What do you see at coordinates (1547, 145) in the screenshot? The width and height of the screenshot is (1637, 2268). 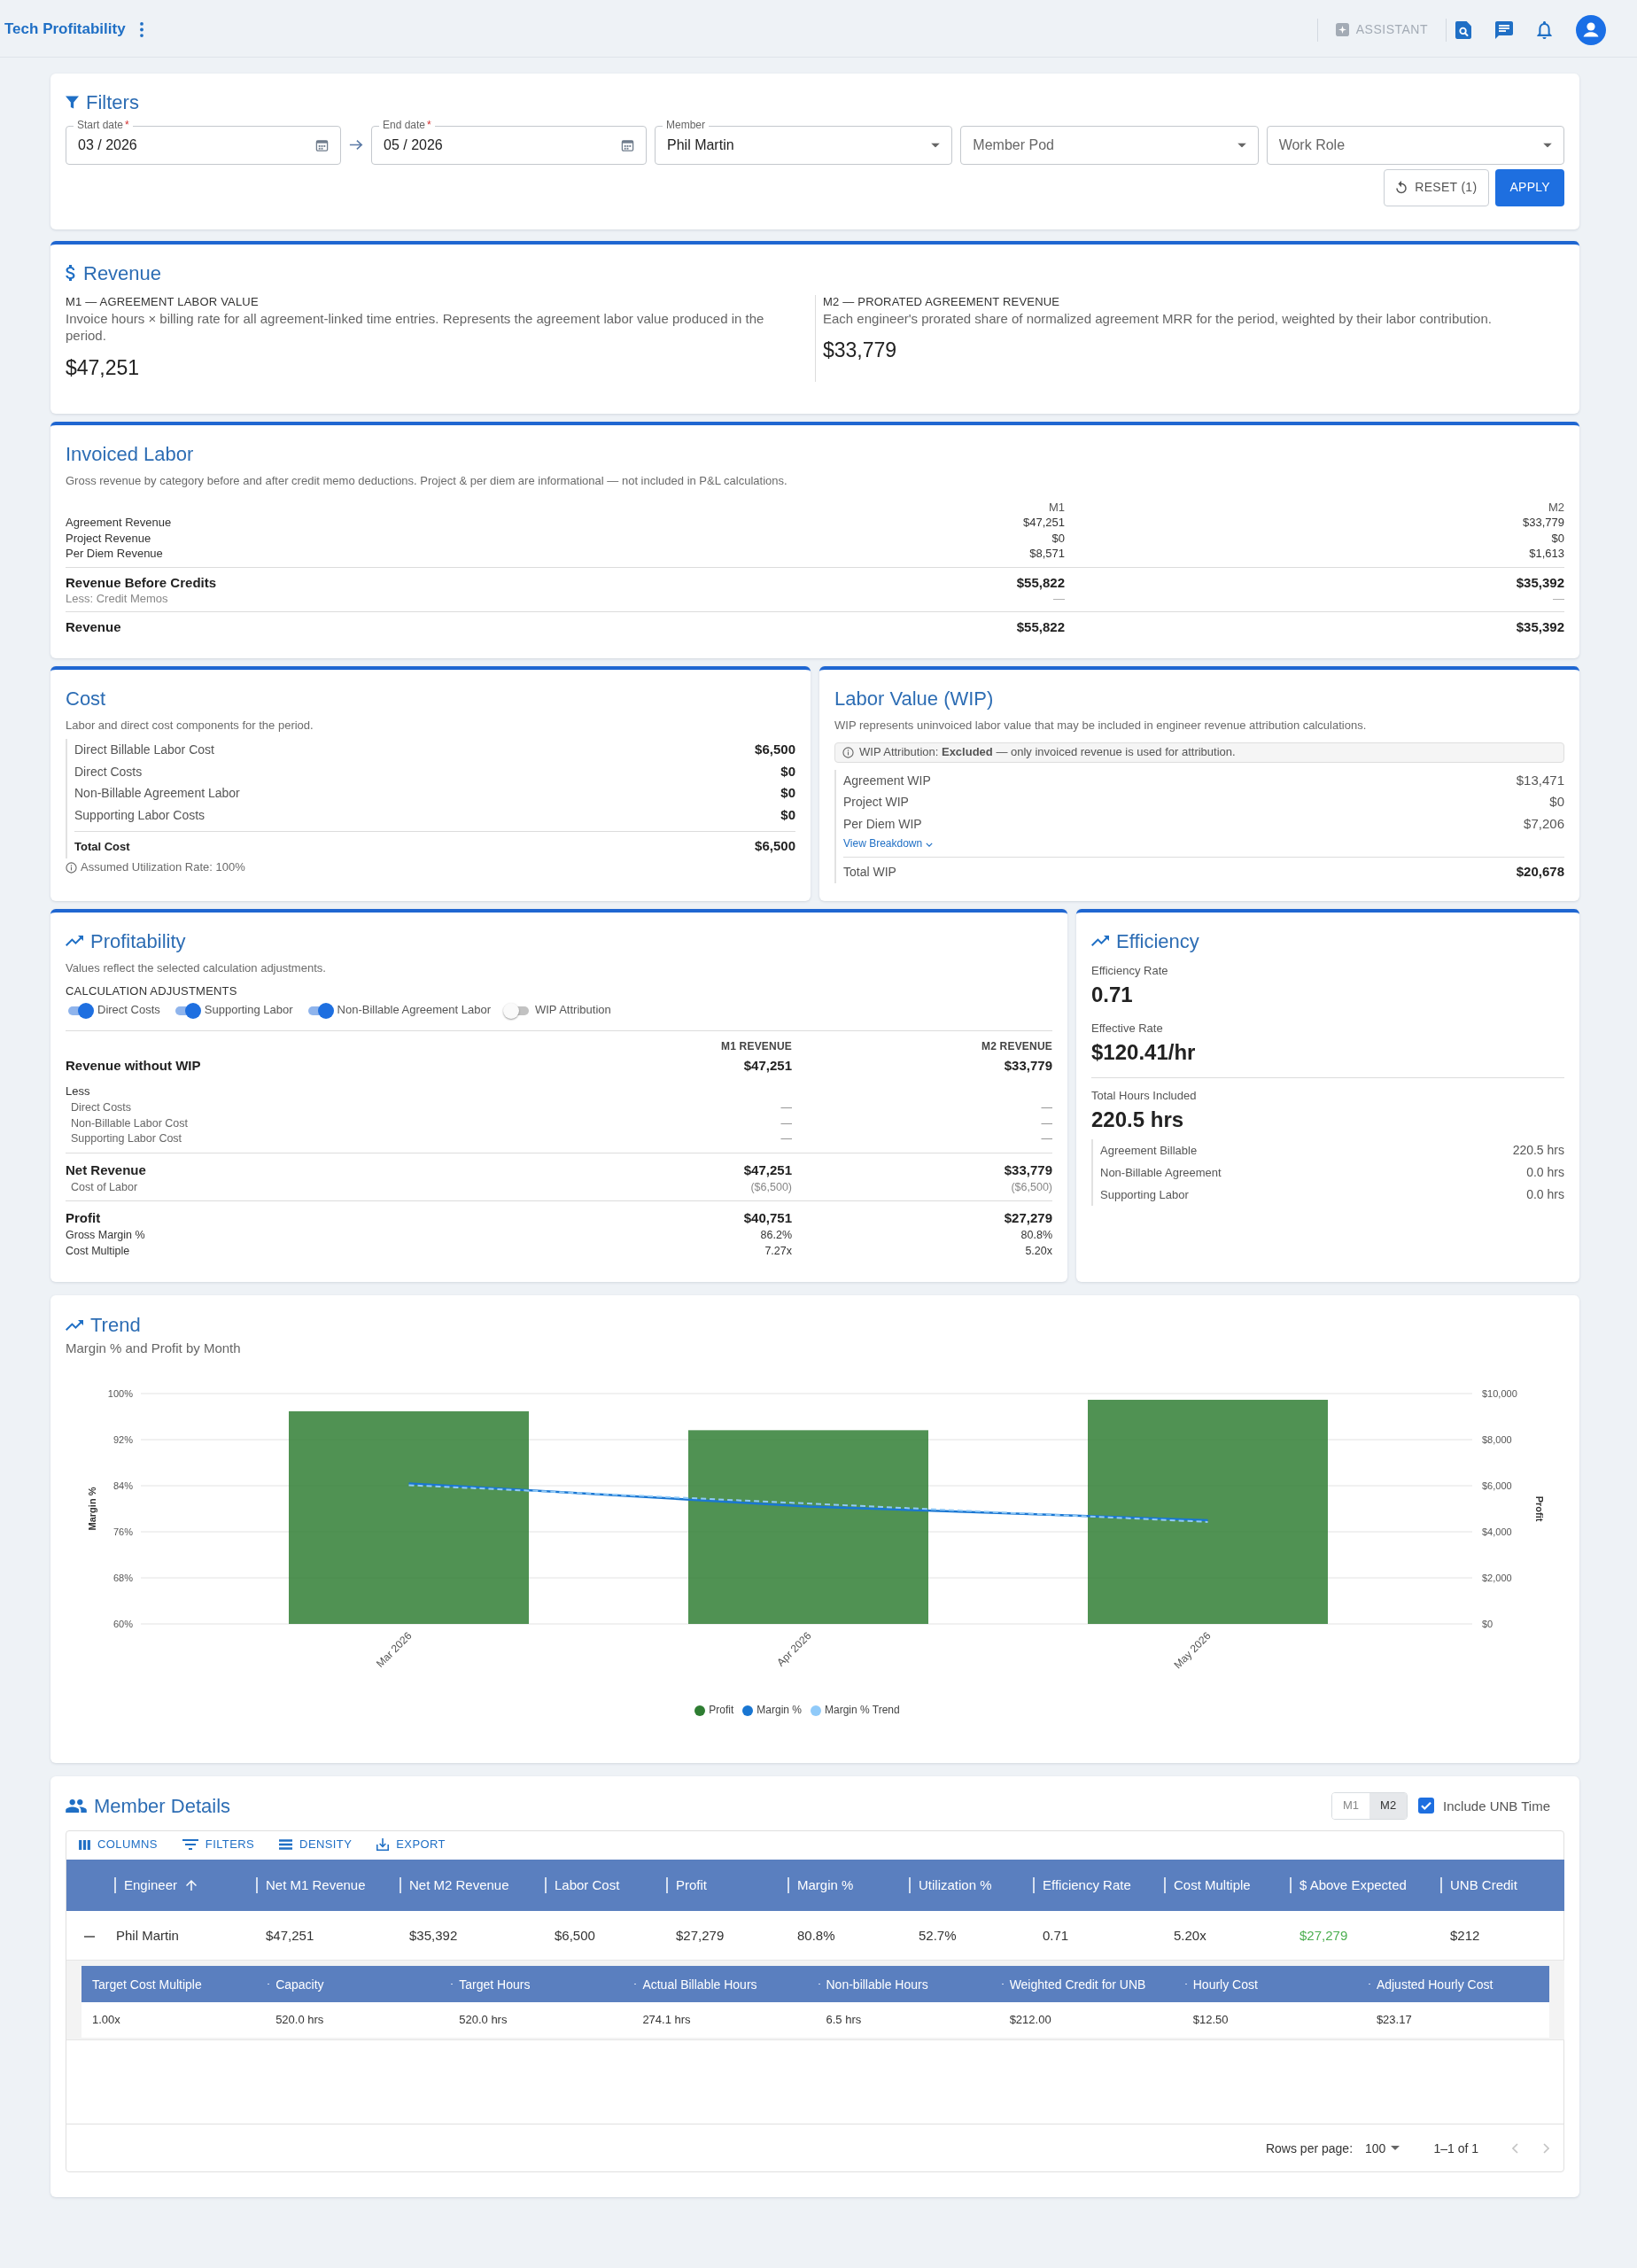 I see `caret-down-icon` at bounding box center [1547, 145].